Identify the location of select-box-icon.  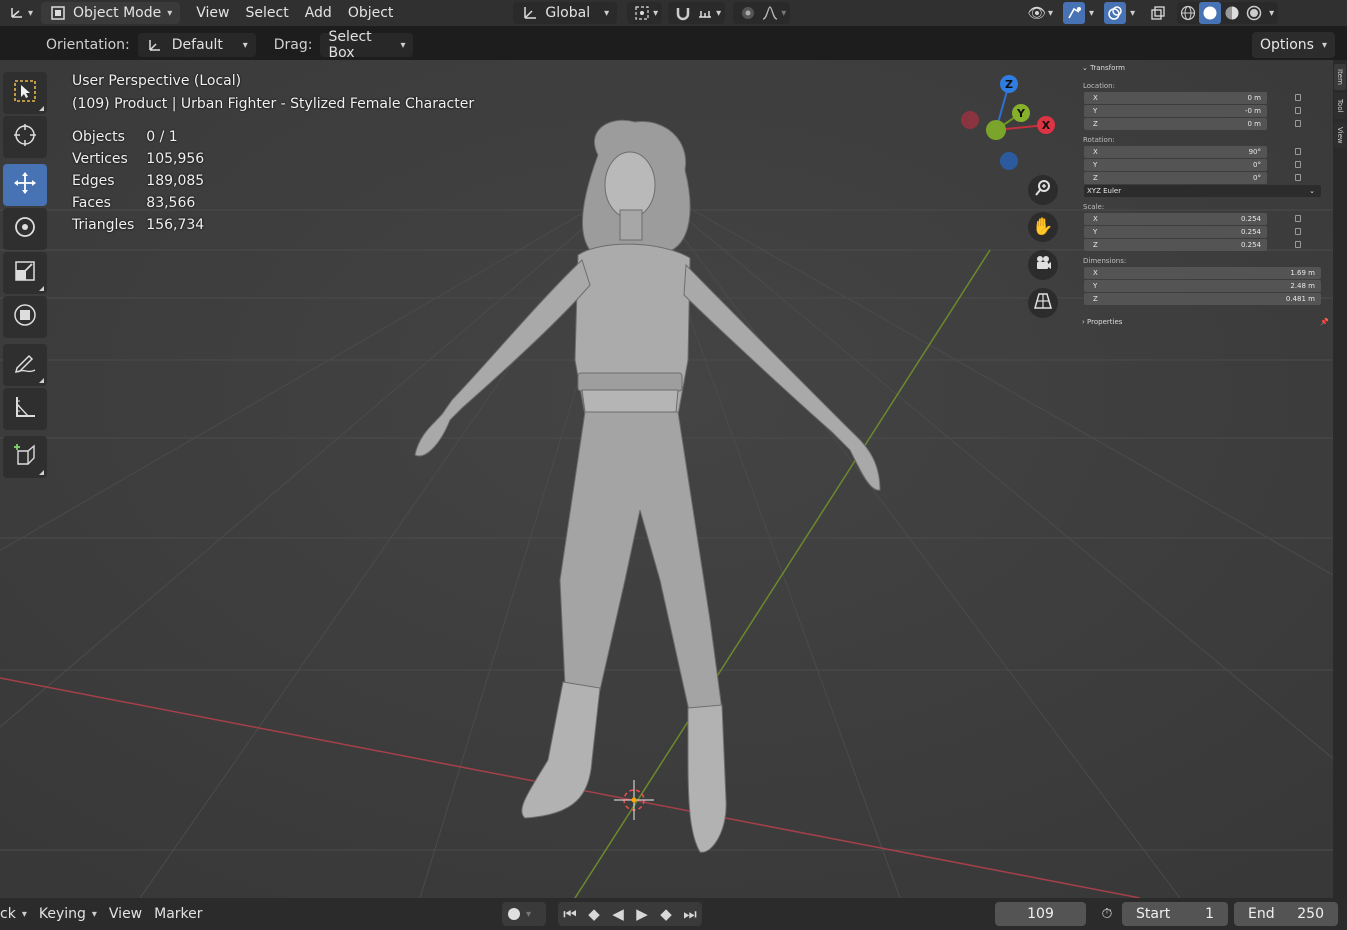
(25, 93).